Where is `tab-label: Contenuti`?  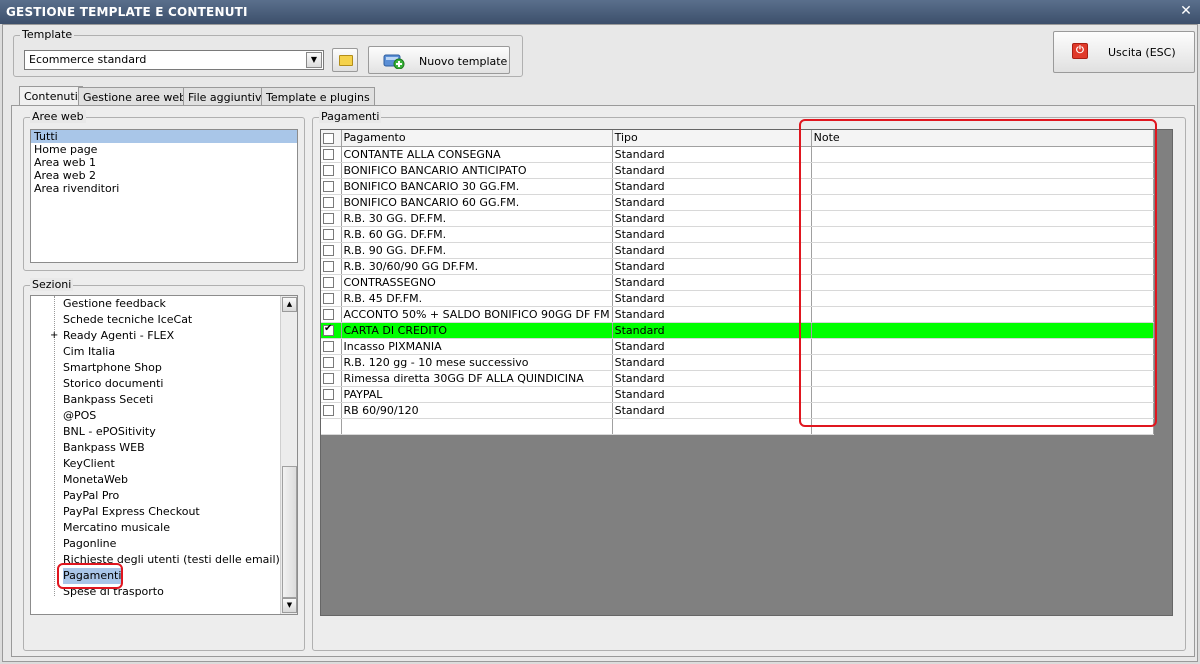
tab-label: Contenuti is located at coordinates (51, 96).